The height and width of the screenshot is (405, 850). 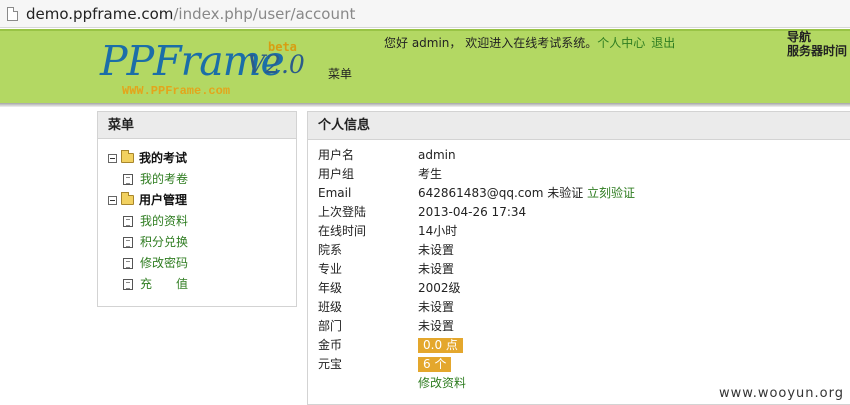 I want to click on field-label: 用户组, so click(x=336, y=174).